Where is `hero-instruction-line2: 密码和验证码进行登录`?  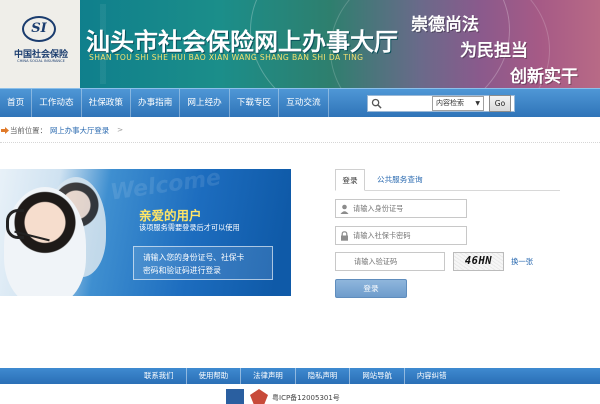
hero-instruction-line2: 密码和验证码进行登录 is located at coordinates (182, 270).